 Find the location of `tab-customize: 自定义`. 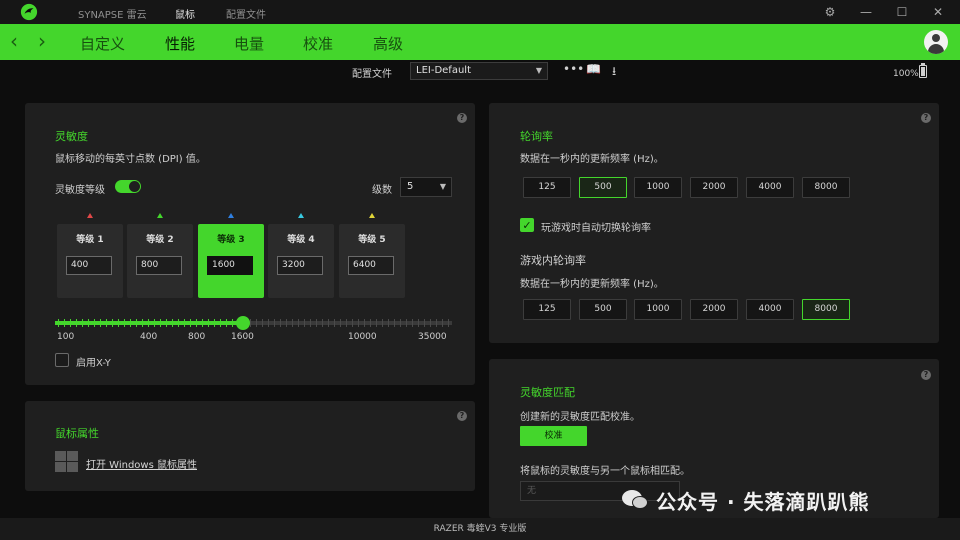

tab-customize: 自定义 is located at coordinates (102, 43).